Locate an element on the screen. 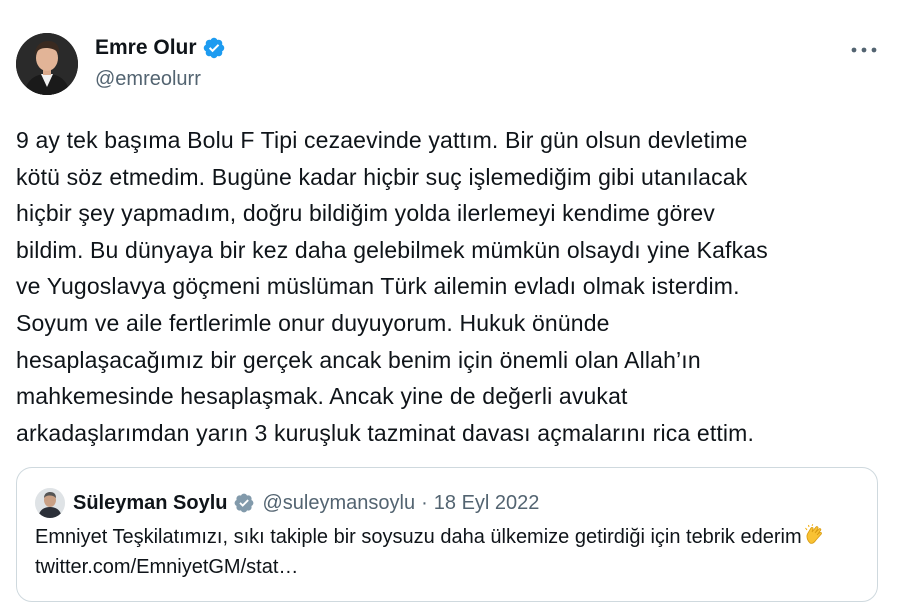 The image size is (900, 607). quoted-author-handle: @suleymansoylu is located at coordinates (339, 503).